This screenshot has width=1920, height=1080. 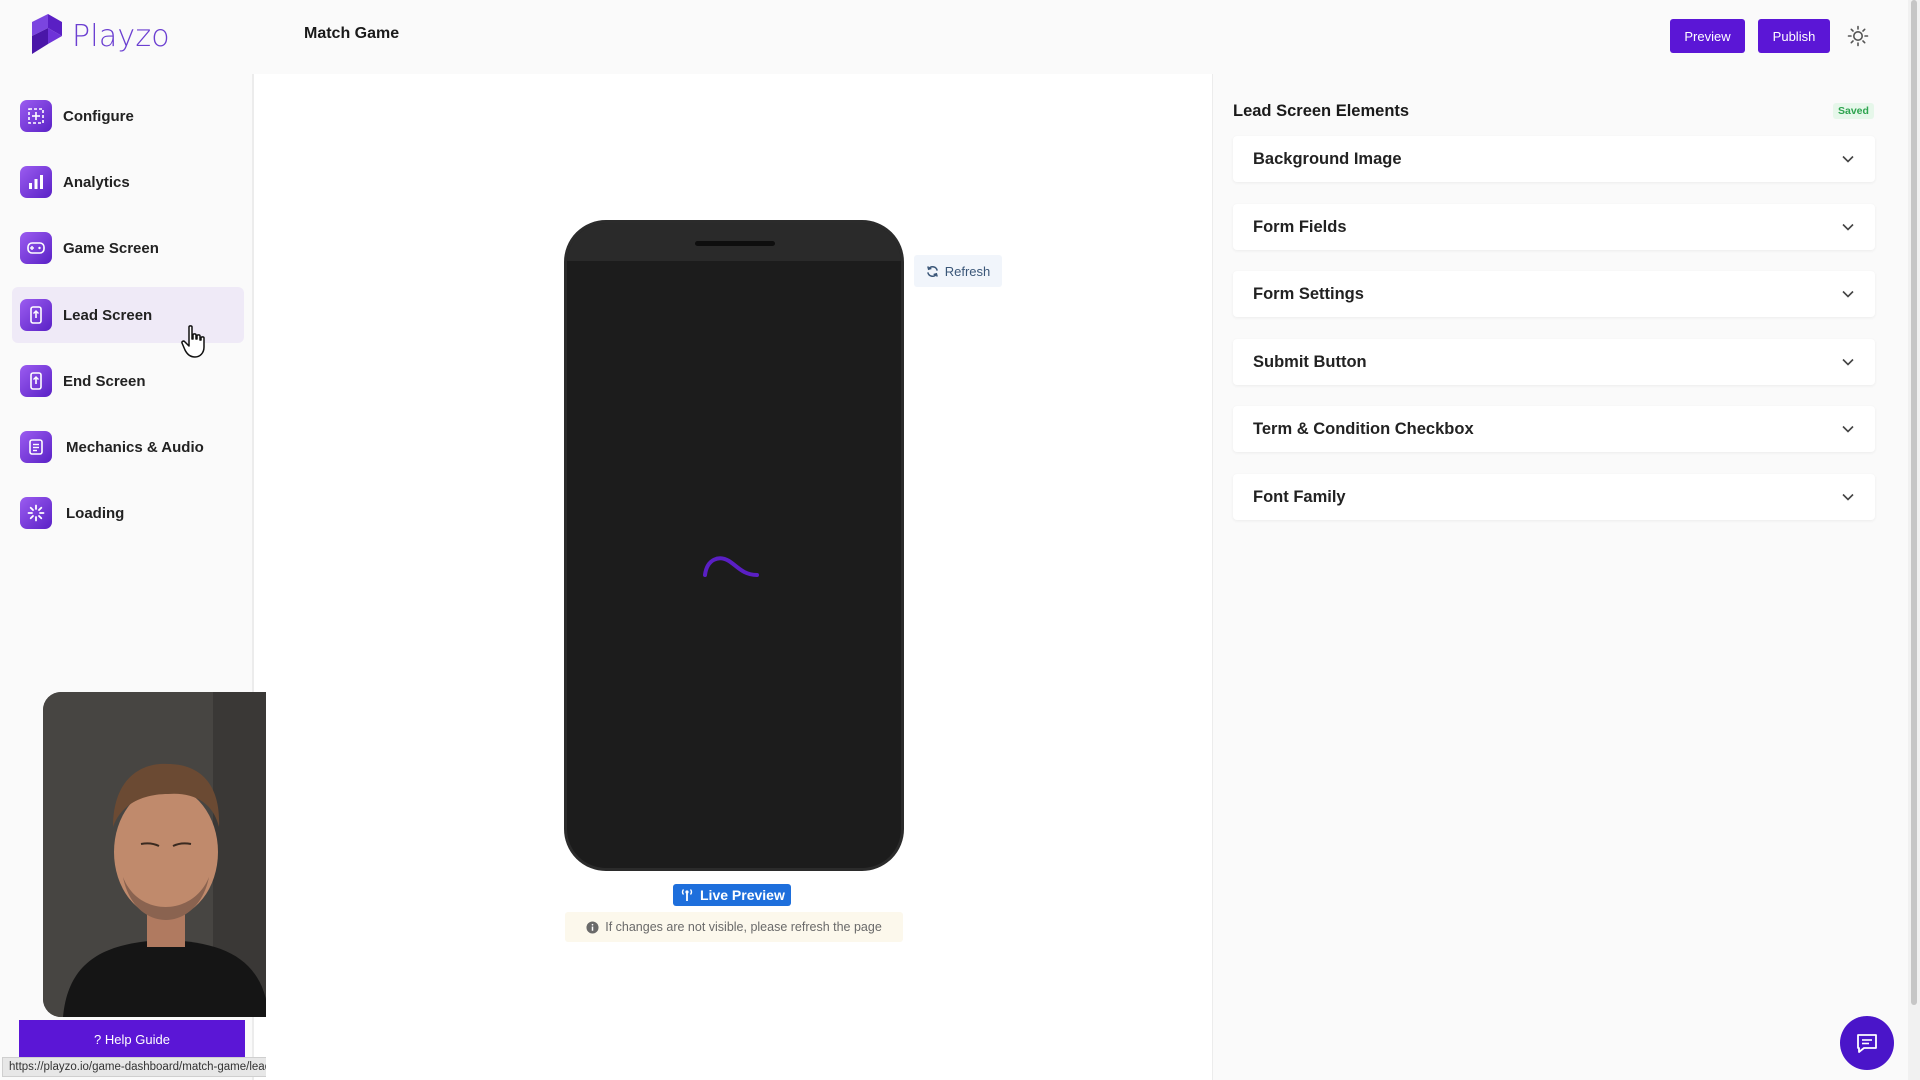 I want to click on phone-notch, so click(x=735, y=243).